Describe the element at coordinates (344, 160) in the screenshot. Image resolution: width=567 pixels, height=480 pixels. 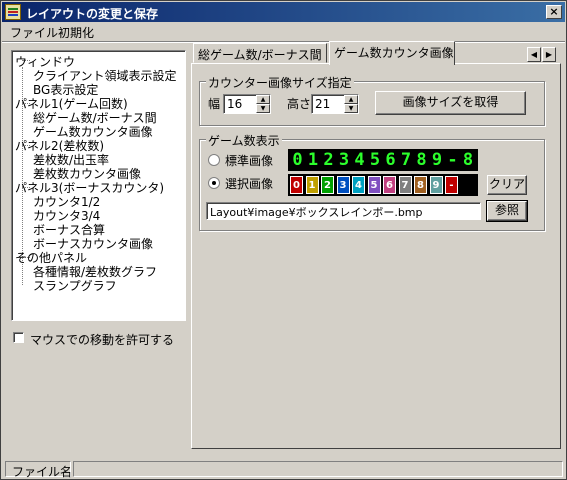
I see `standard-digit-3: 3` at that location.